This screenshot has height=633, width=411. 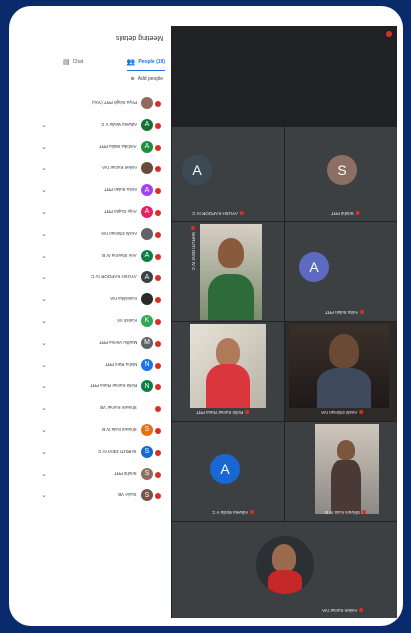 I want to click on add-people-button: ⊕ Add people, so click(x=146, y=79).